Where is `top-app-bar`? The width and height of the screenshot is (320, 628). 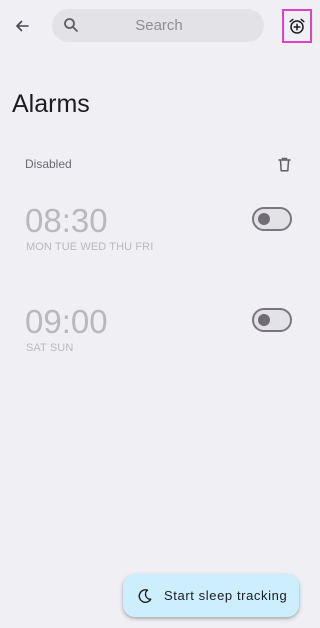
top-app-bar is located at coordinates (159, 26).